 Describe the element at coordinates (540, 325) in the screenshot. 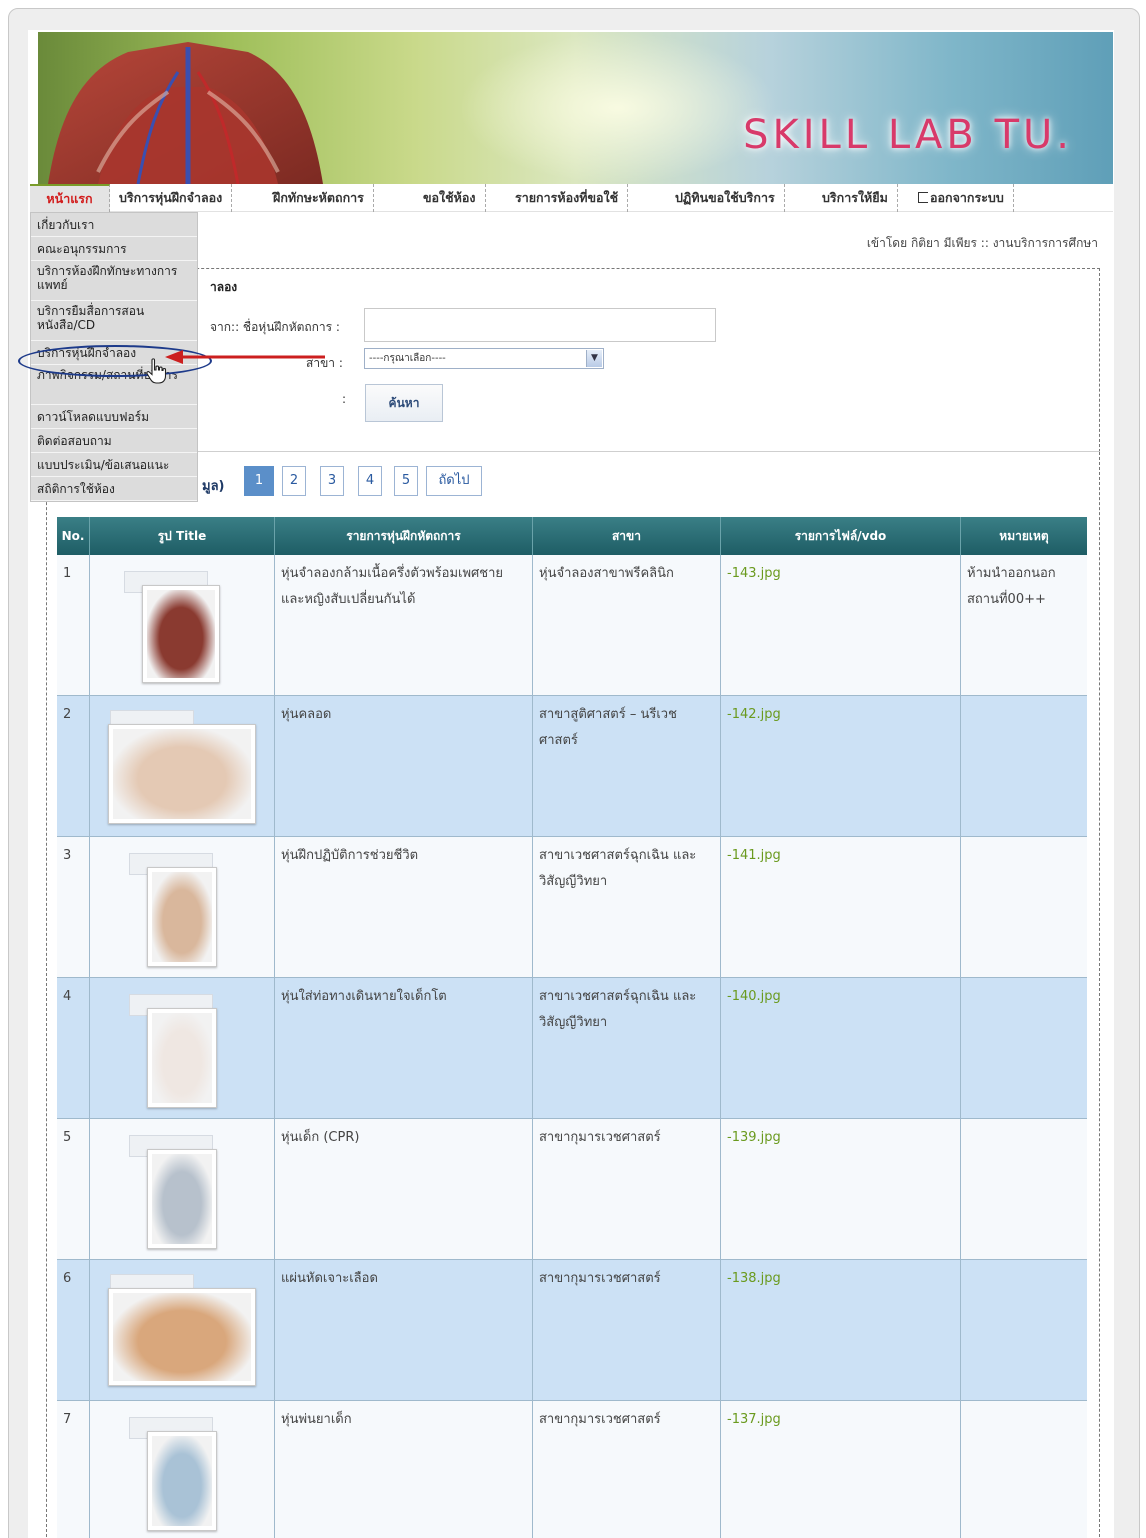

I see `simulator-name-input` at that location.